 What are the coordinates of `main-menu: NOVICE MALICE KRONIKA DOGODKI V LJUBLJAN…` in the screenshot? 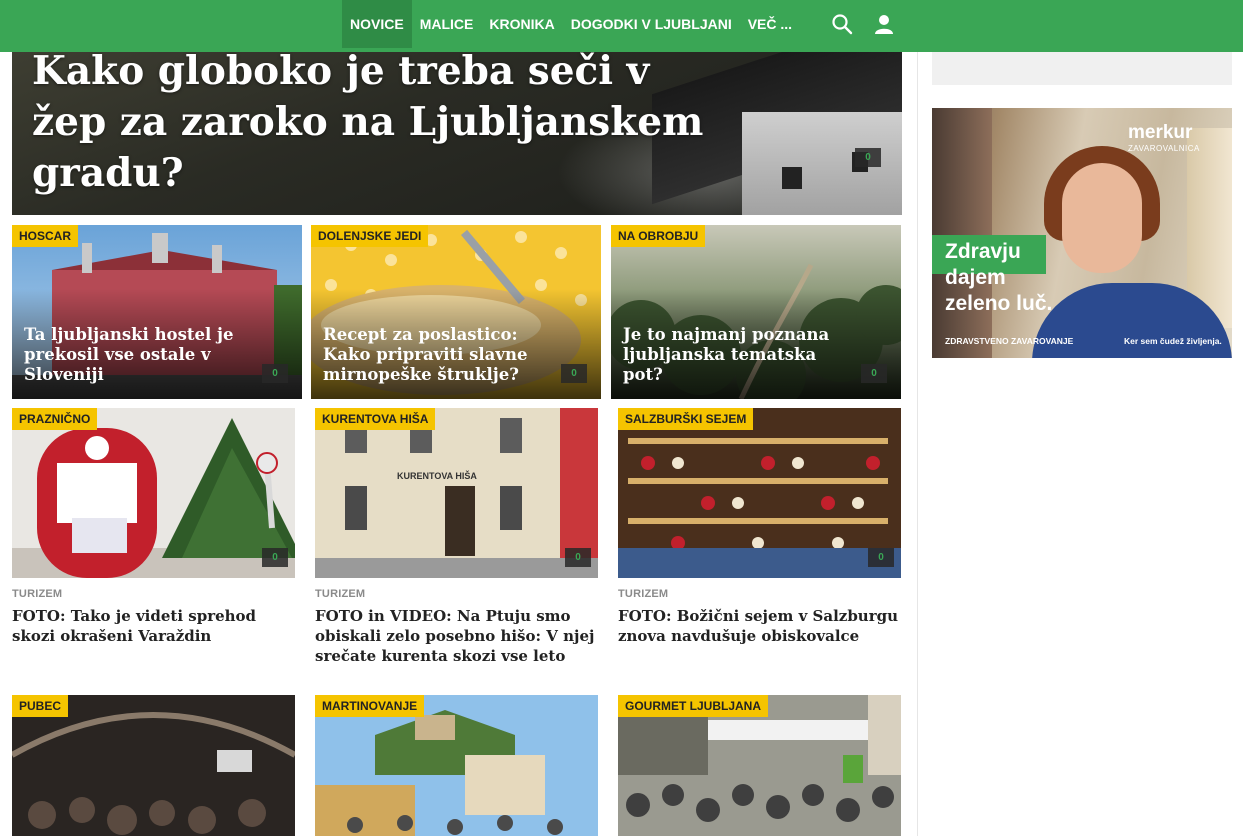 It's located at (571, 24).